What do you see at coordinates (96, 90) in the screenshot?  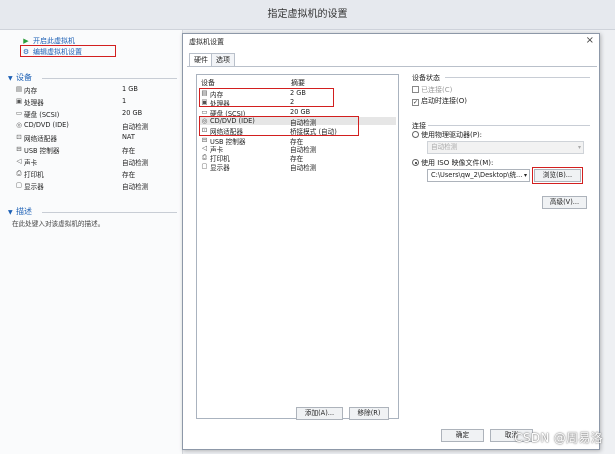 I see `device-row: ▤ 内存 1 GB` at bounding box center [96, 90].